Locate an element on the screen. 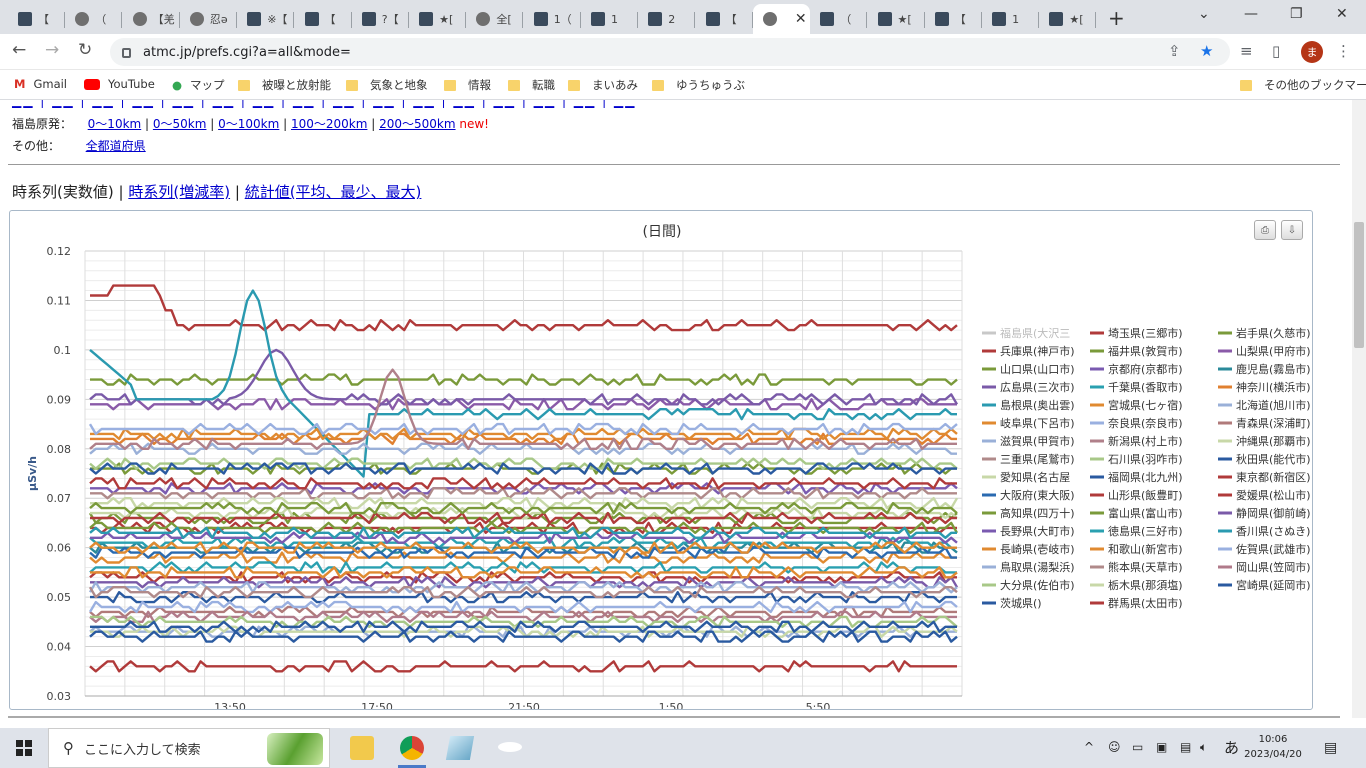  tab-8: 全[ is located at coordinates (495, 19).